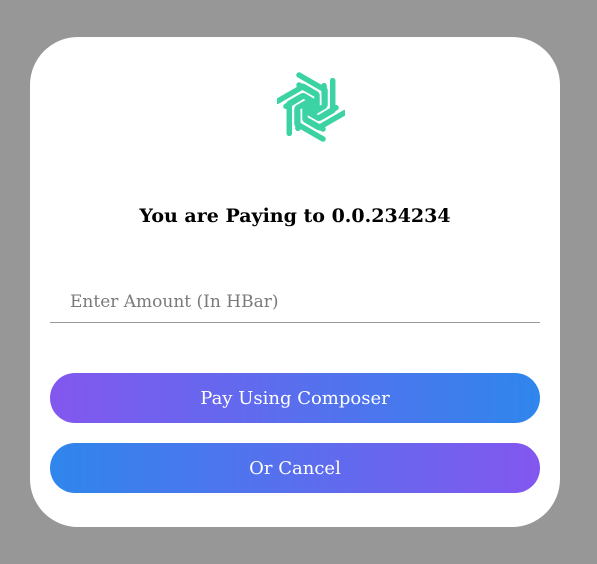  Describe the element at coordinates (295, 302) in the screenshot. I see `amount-input` at that location.